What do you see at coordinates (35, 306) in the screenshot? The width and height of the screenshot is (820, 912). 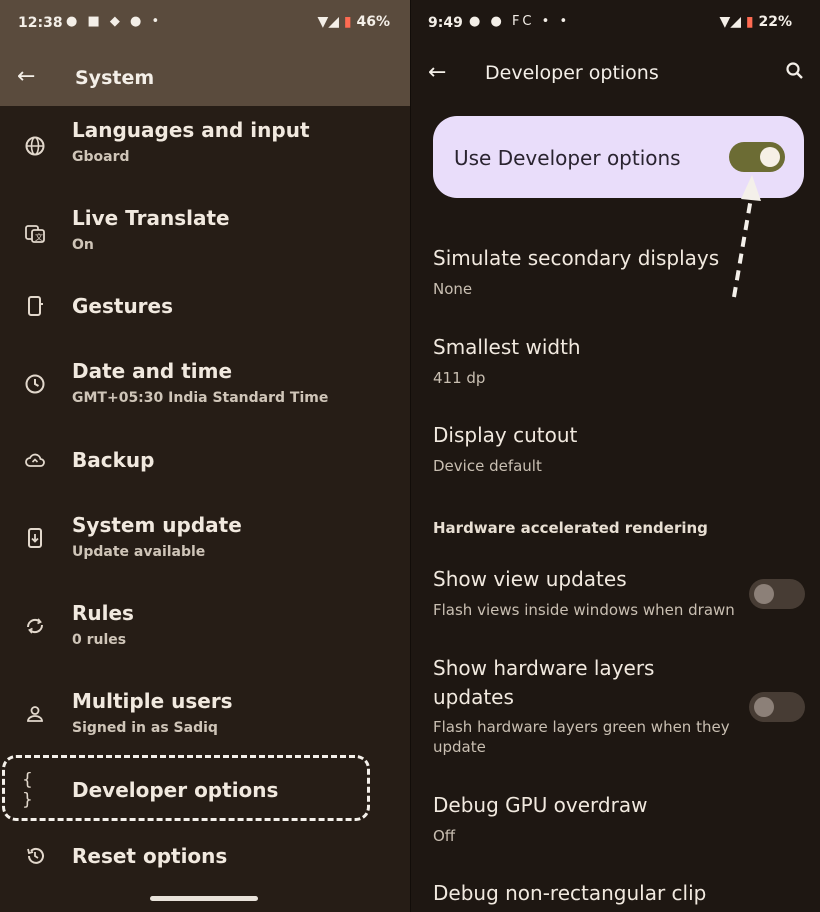 I see `gestures-phone-icon` at bounding box center [35, 306].